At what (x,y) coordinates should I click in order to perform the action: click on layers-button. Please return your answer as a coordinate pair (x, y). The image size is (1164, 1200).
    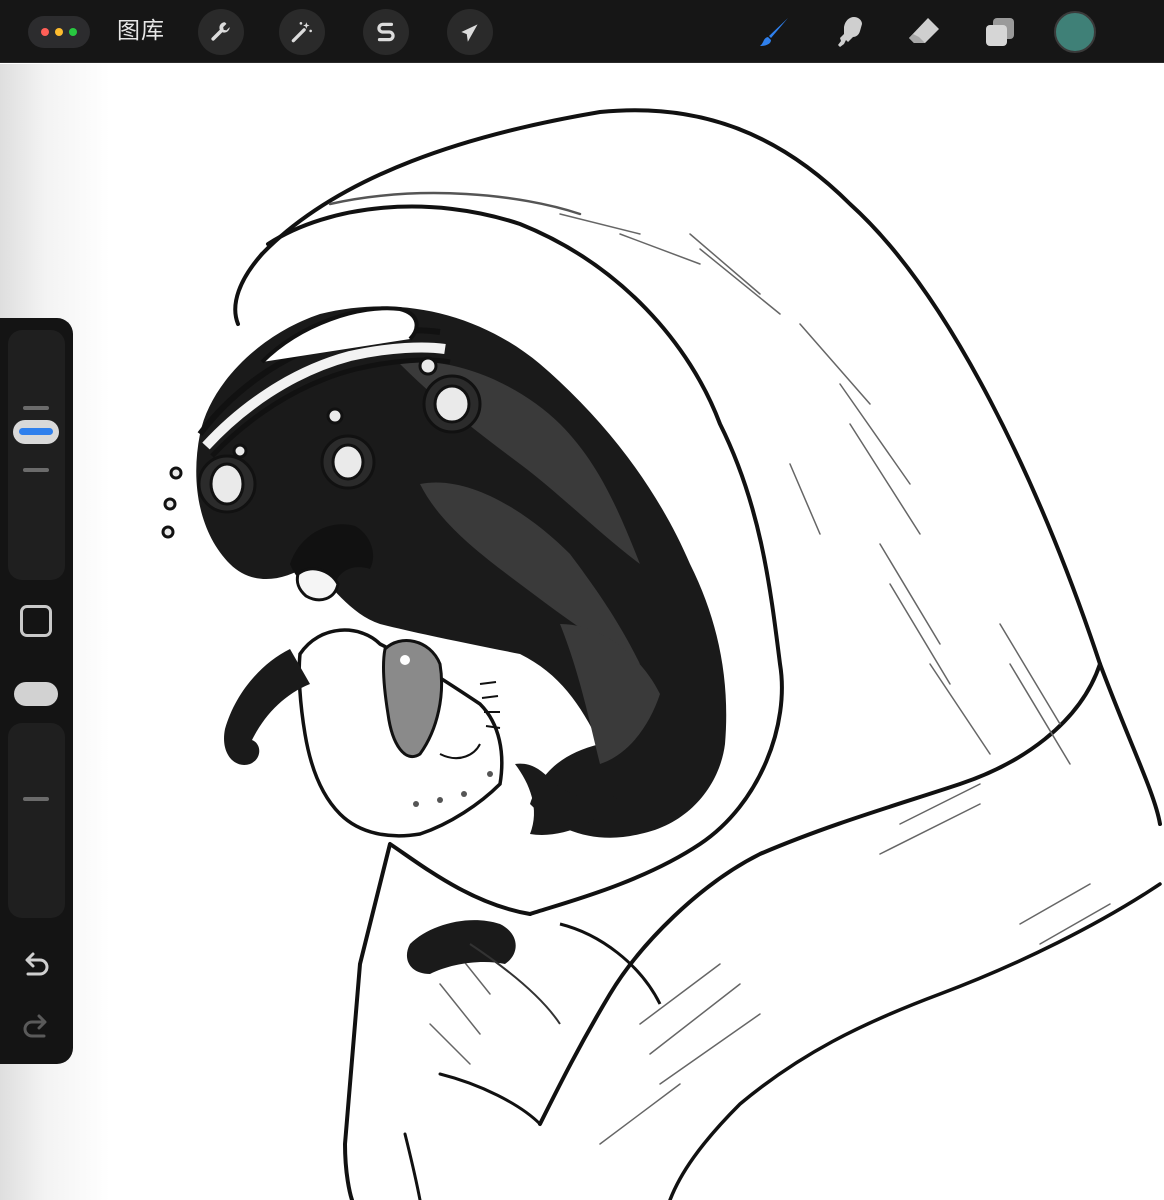
    Looking at the image, I should click on (1000, 32).